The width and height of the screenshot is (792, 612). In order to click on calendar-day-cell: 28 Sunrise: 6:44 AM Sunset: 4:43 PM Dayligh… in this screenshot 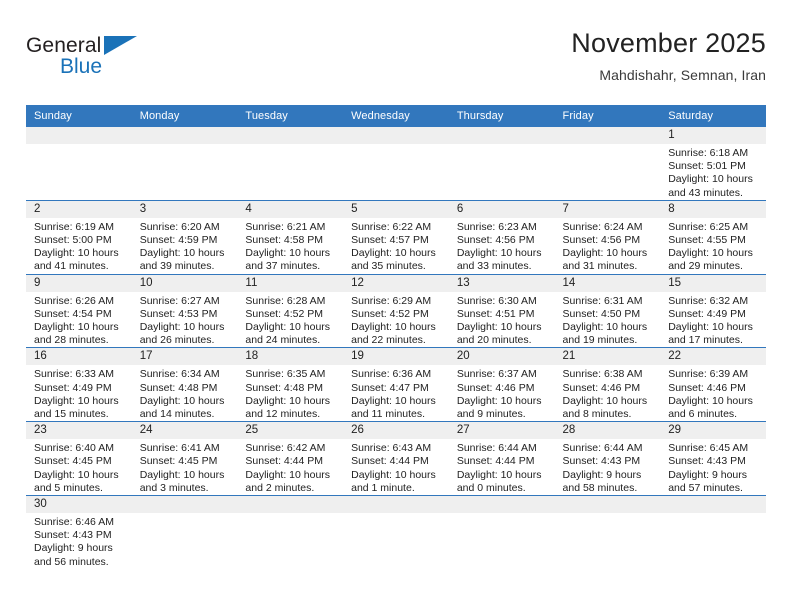, I will do `click(607, 458)`.